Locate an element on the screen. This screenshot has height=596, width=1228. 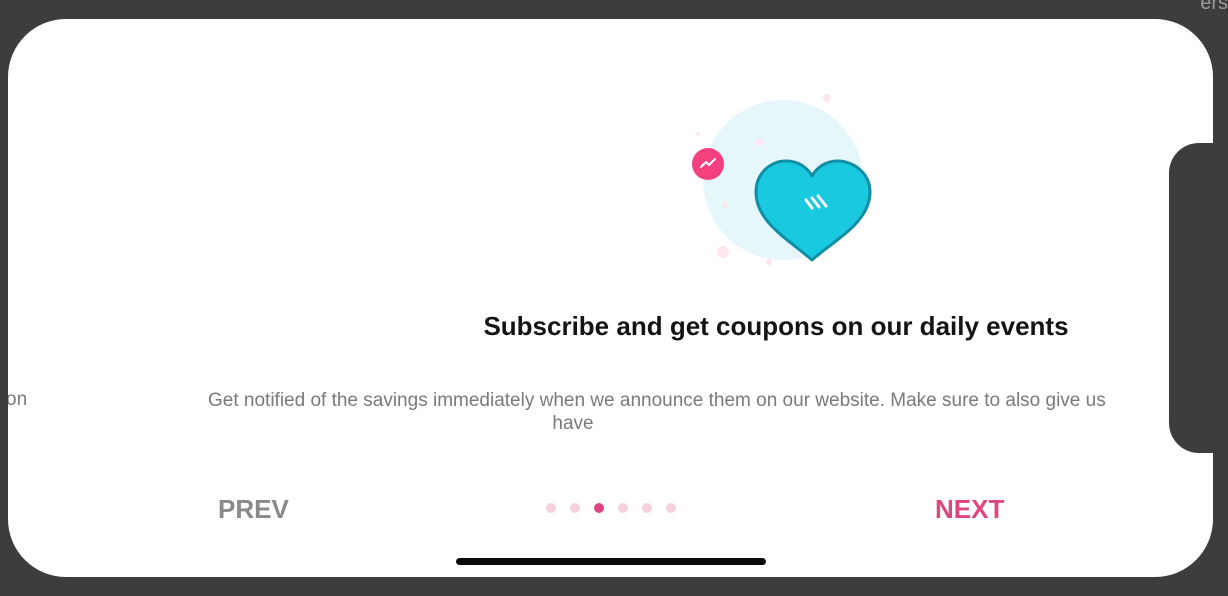
page-dot-3-active is located at coordinates (599, 508).